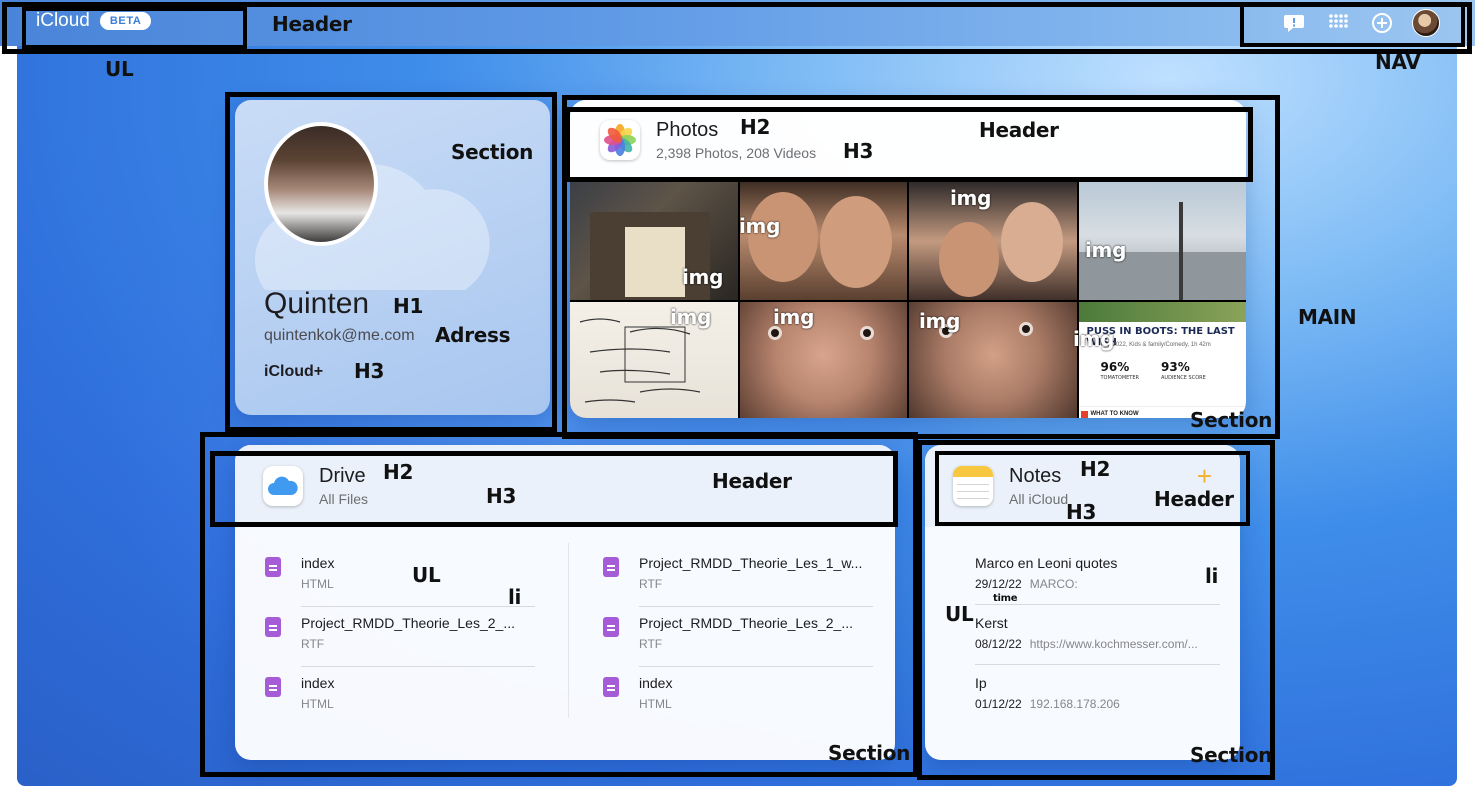 This screenshot has width=1475, height=788. Describe the element at coordinates (998, 644) in the screenshot. I see `note-date: 08/12/22` at that location.